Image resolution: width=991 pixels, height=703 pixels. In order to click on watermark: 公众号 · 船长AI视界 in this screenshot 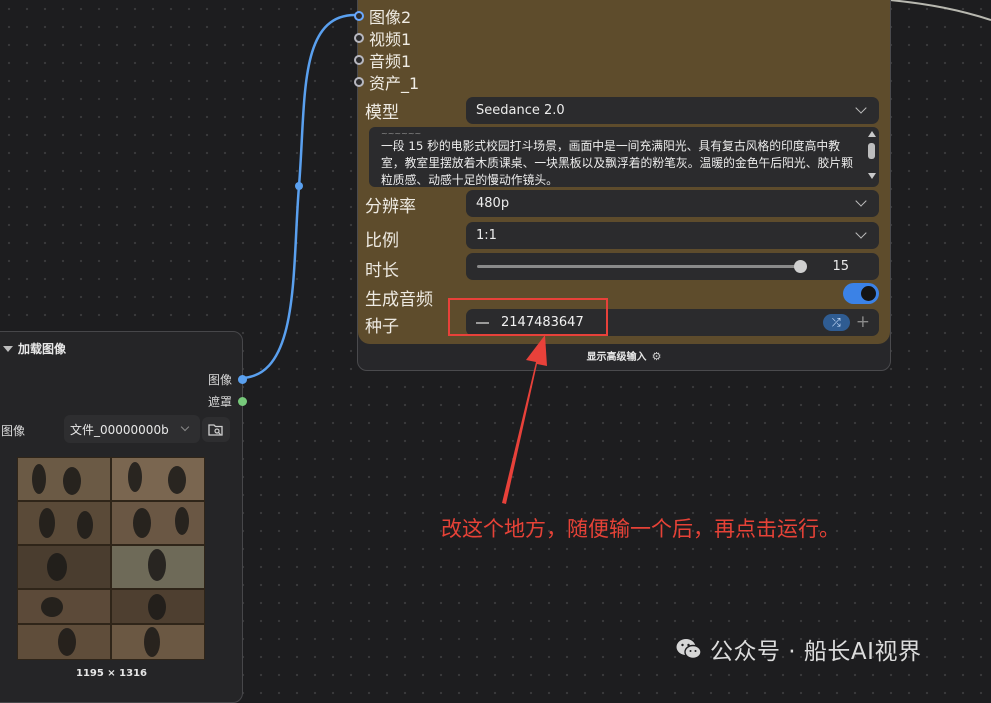, I will do `click(798, 649)`.